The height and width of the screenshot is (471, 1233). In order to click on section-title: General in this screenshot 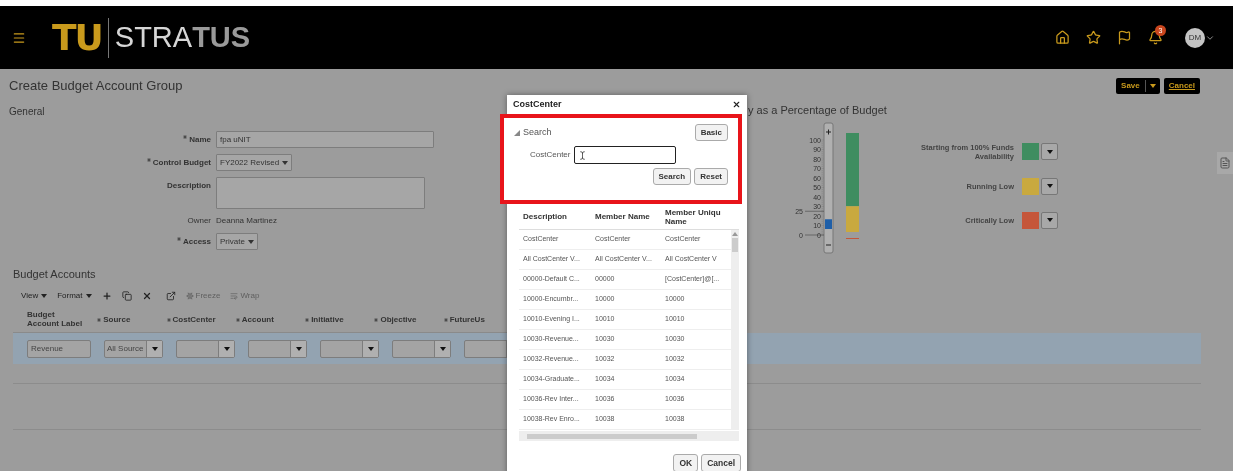, I will do `click(27, 112)`.